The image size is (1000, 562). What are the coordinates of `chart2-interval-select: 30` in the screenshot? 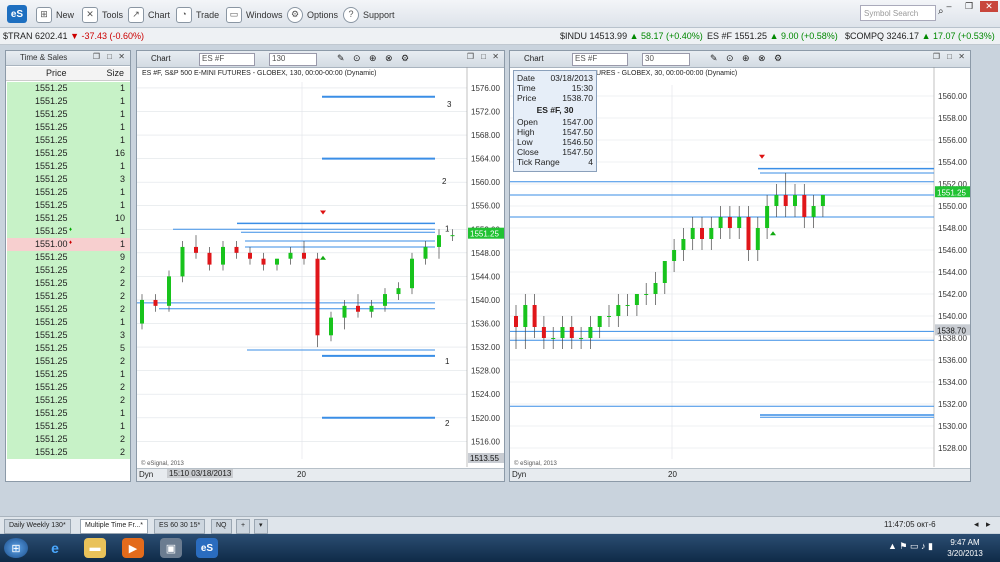 It's located at (666, 59).